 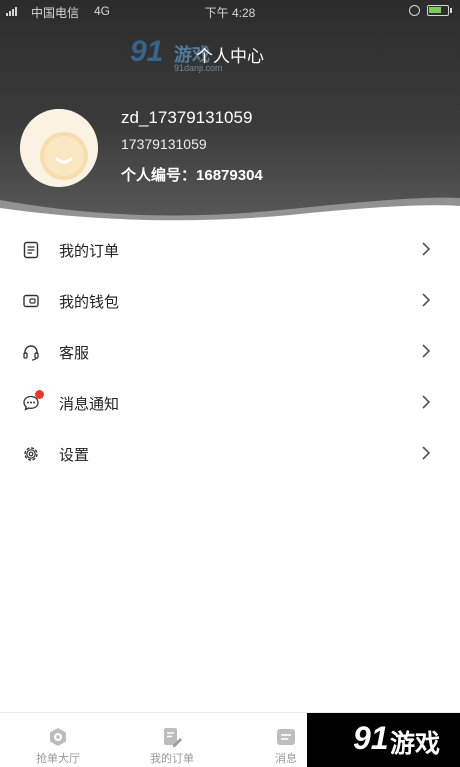 What do you see at coordinates (89, 404) in the screenshot?
I see `menu-item-label: 消息通知` at bounding box center [89, 404].